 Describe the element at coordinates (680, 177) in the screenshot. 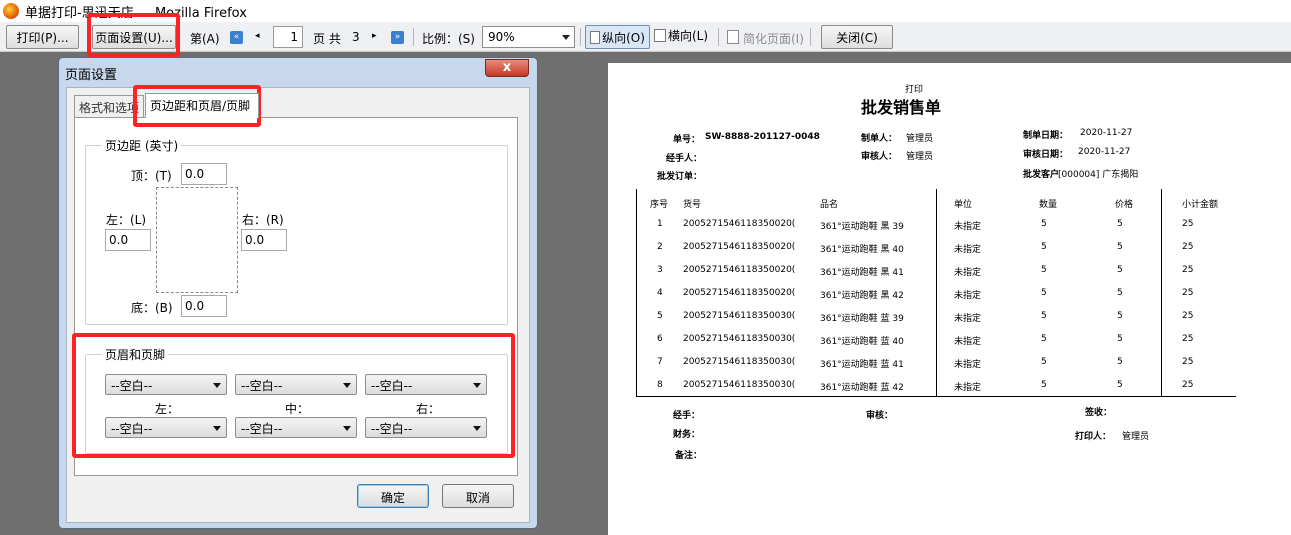

I see `doc-wholesale-order-label: 批发订单：` at that location.